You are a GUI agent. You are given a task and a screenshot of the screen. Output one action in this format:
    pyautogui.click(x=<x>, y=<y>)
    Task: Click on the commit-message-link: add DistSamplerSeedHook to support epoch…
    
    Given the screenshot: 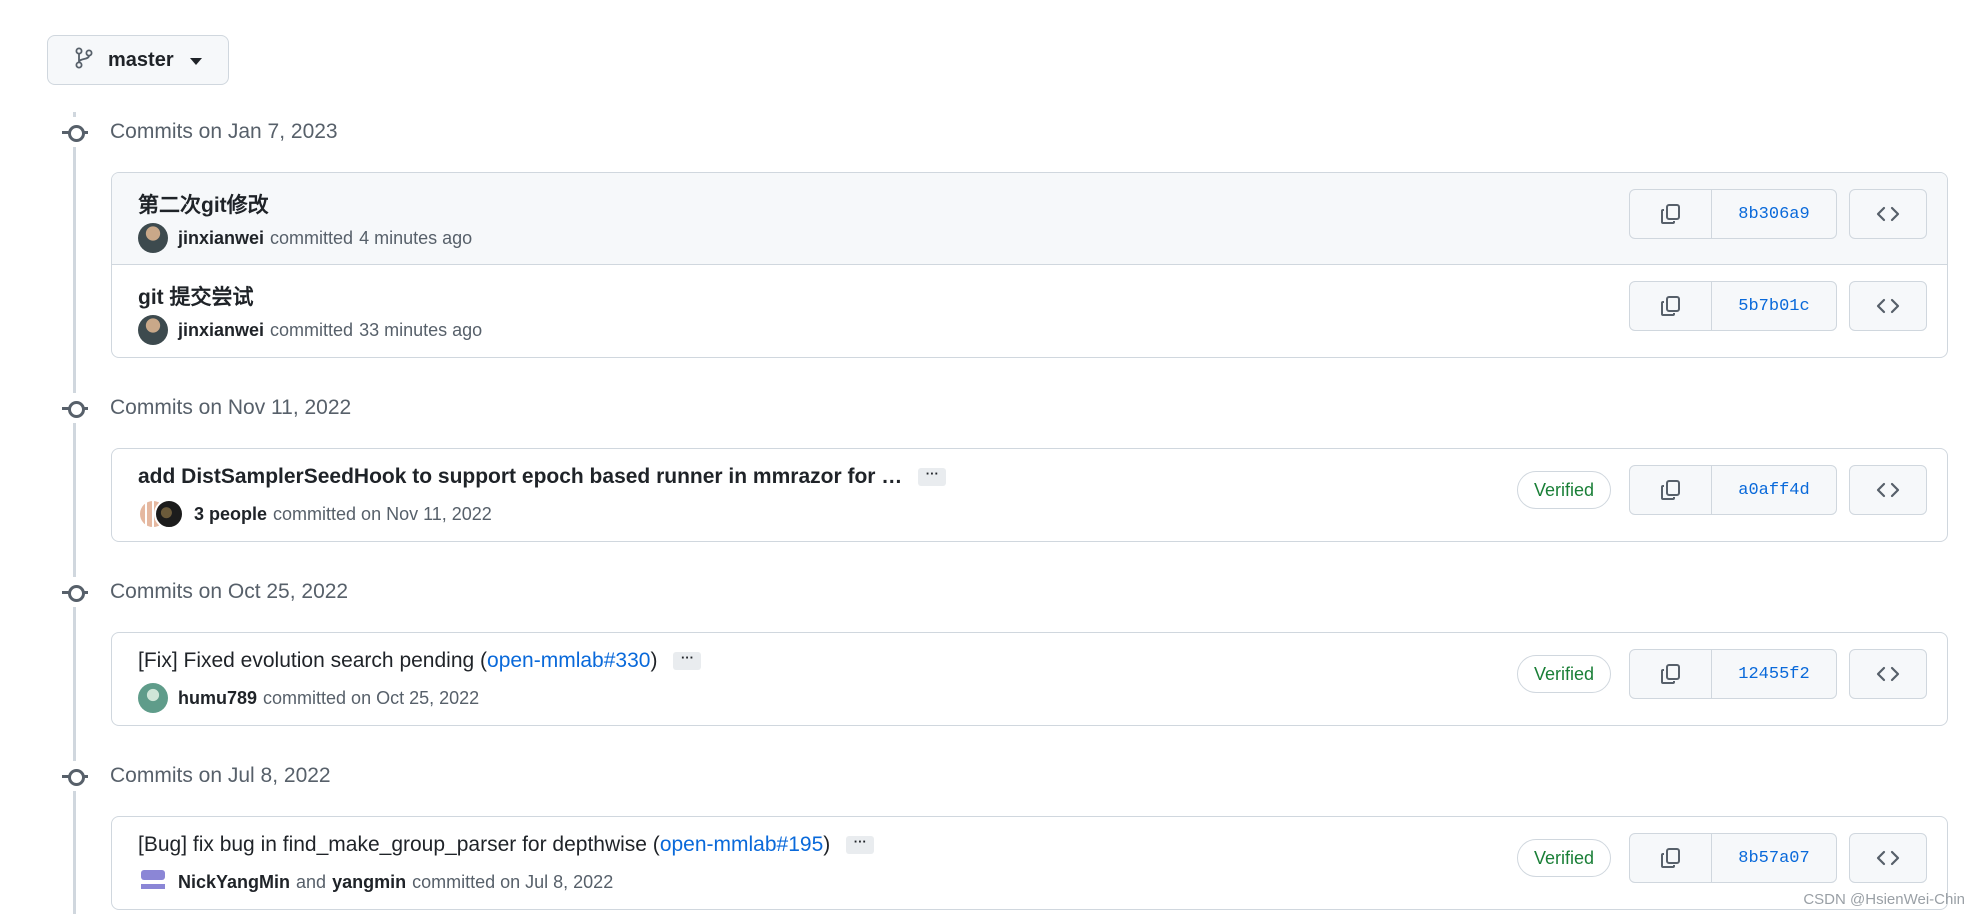 What is the action you would take?
    pyautogui.click(x=520, y=477)
    